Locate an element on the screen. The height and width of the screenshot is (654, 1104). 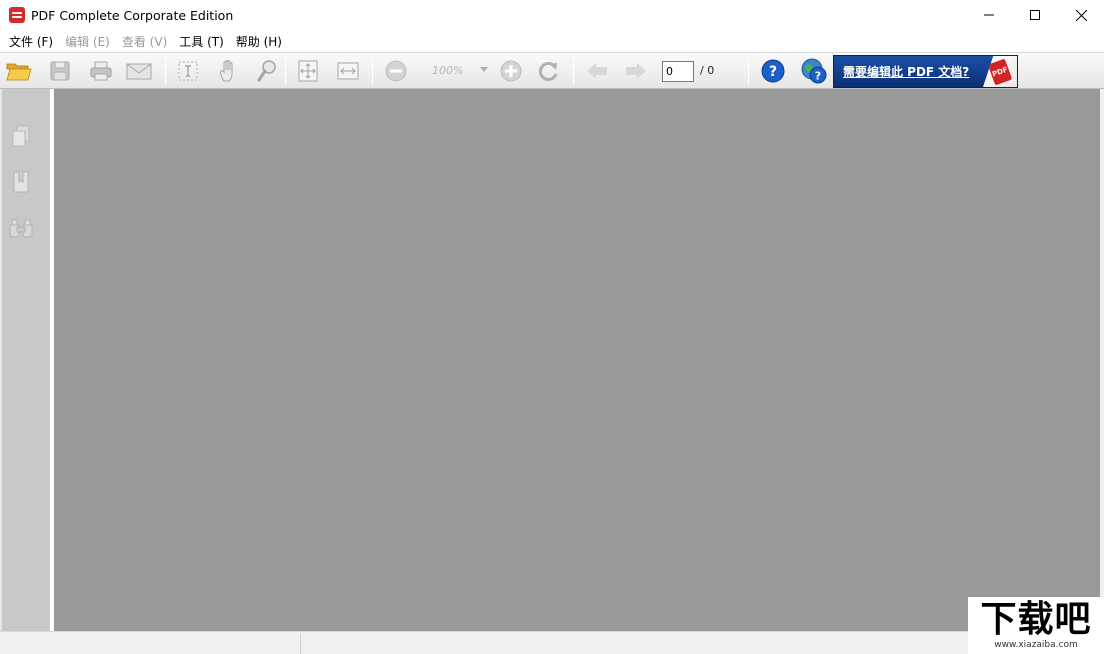
minimize-button is located at coordinates (989, 15).